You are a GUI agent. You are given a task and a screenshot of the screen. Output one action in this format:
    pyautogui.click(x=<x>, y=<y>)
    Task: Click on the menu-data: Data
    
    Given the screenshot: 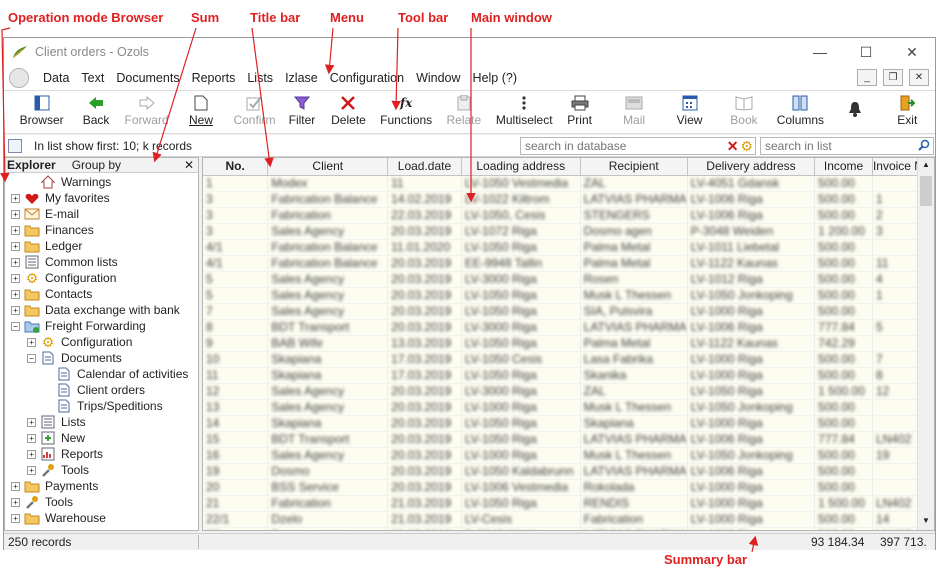 What is the action you would take?
    pyautogui.click(x=56, y=78)
    